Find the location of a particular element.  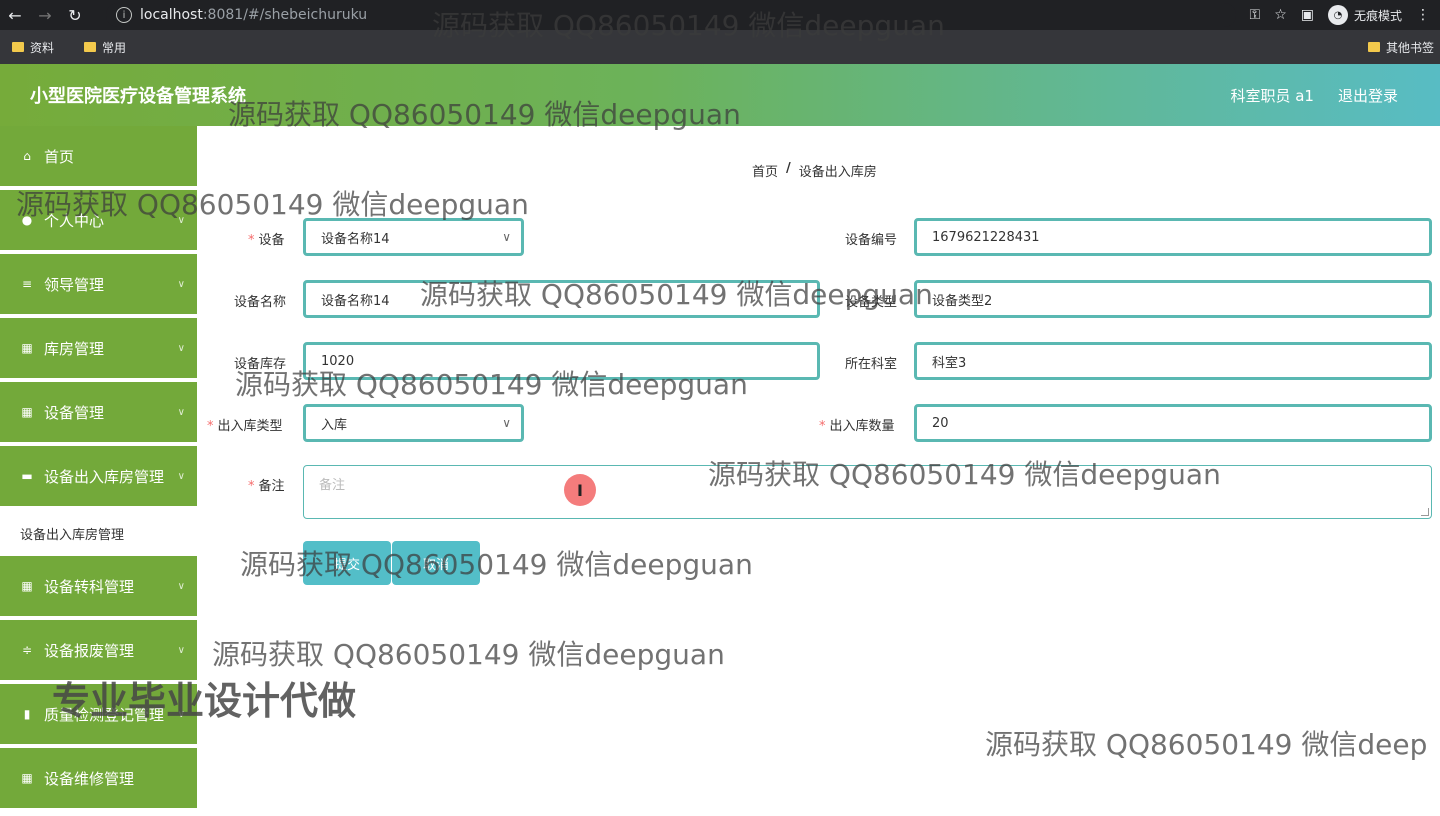

submit-button: 提交 is located at coordinates (347, 563).